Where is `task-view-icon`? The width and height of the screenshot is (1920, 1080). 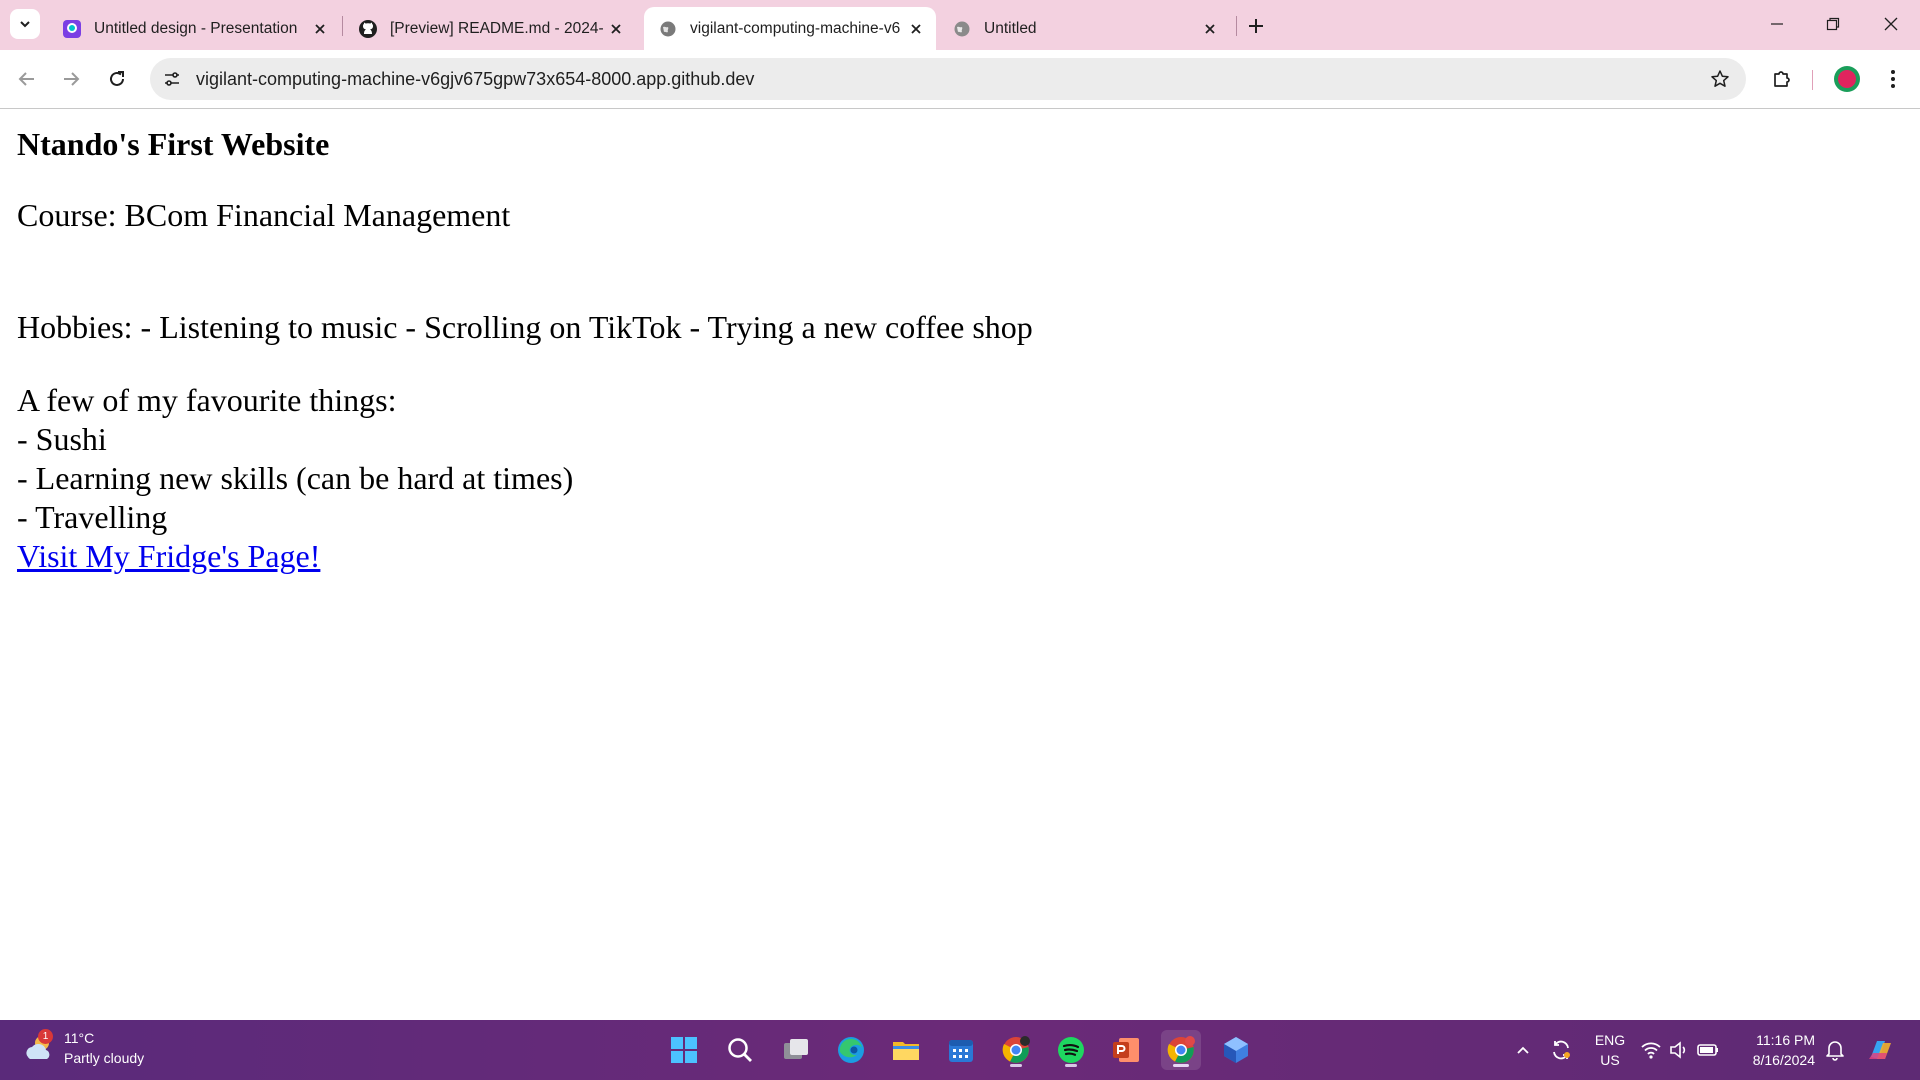
task-view-icon is located at coordinates (796, 1049).